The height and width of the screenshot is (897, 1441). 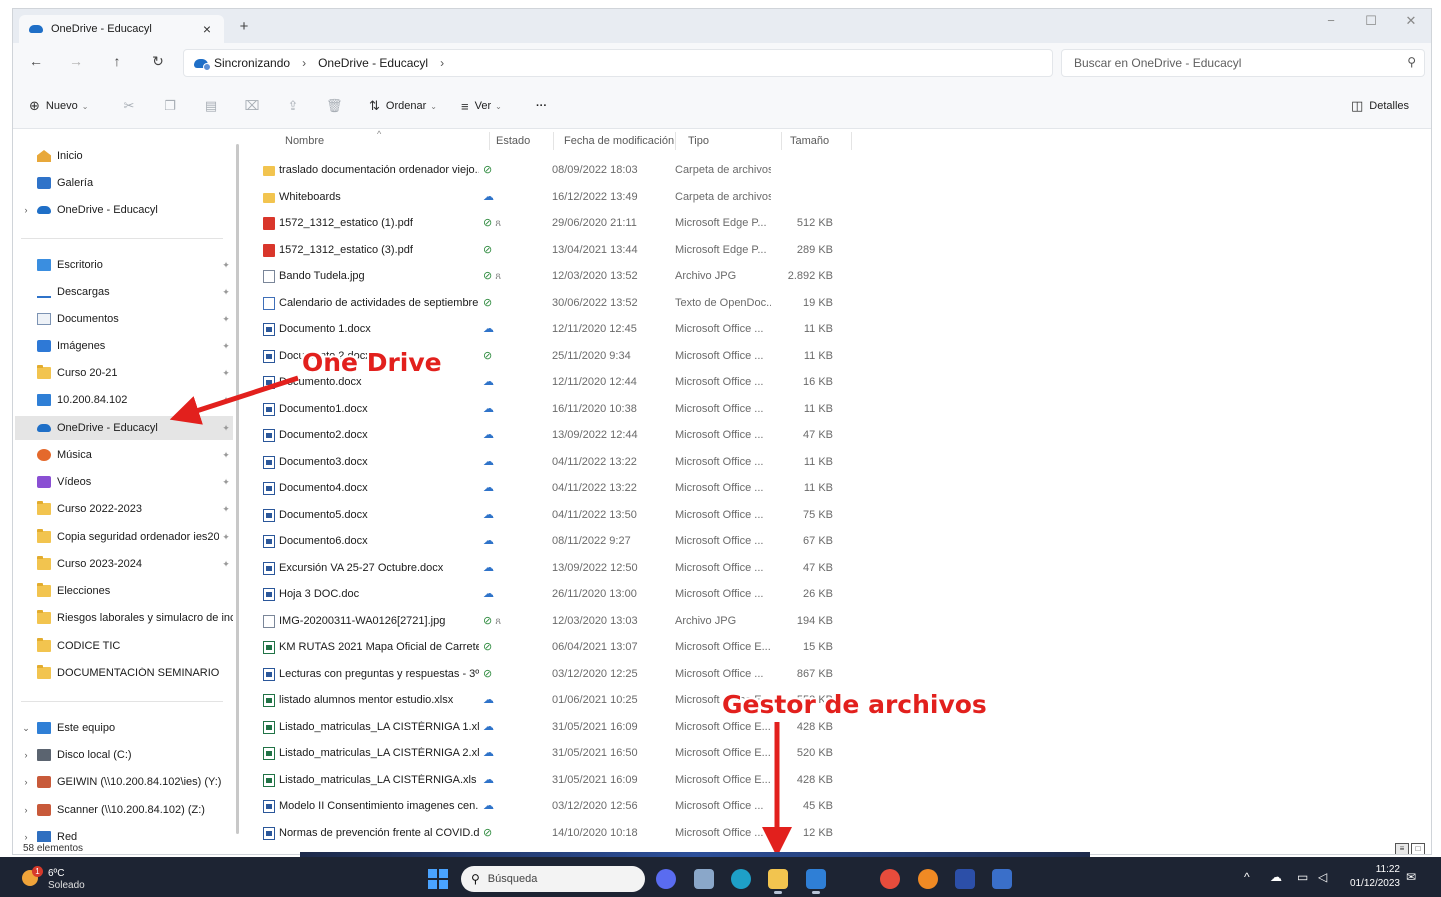 I want to click on notification-icon: ✉, so click(x=1411, y=877).